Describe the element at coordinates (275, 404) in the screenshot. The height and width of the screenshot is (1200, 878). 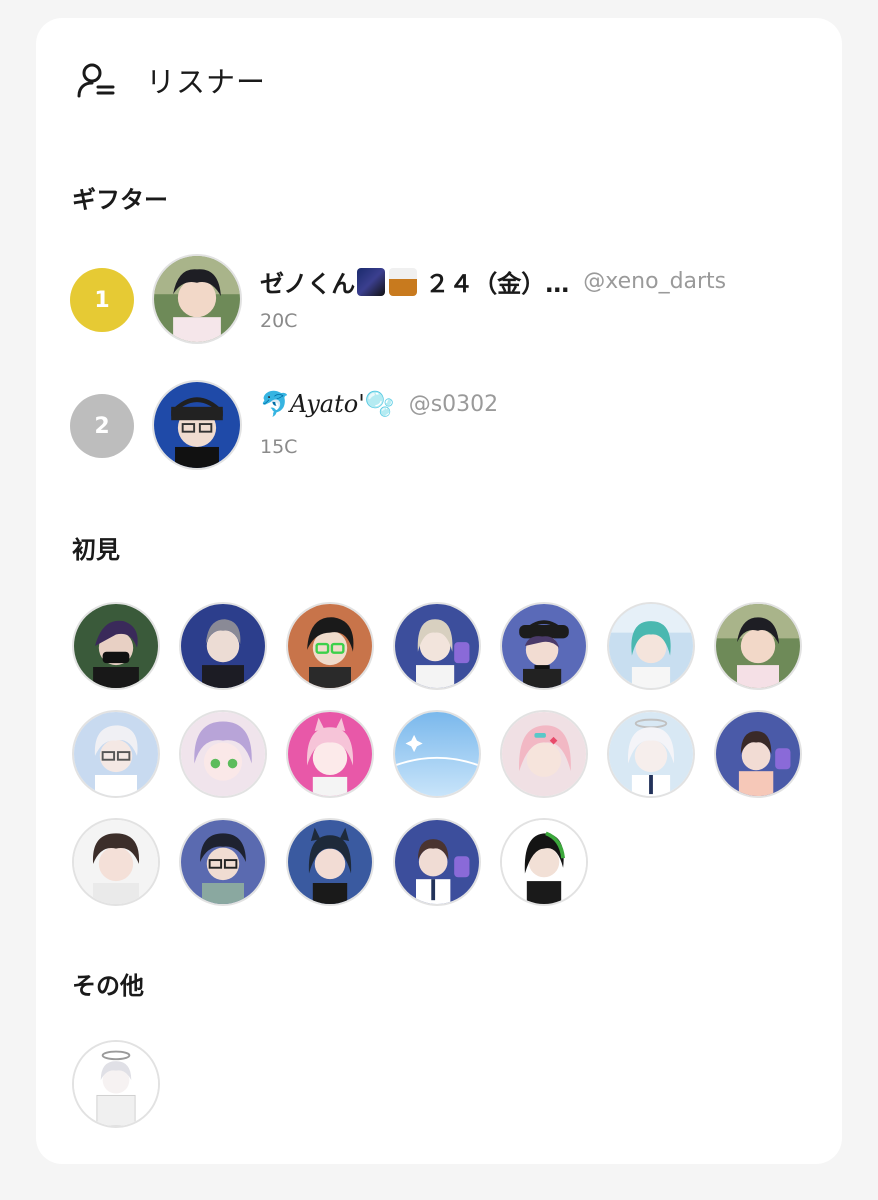
I see `gifter-name-emoji: 🐬` at that location.